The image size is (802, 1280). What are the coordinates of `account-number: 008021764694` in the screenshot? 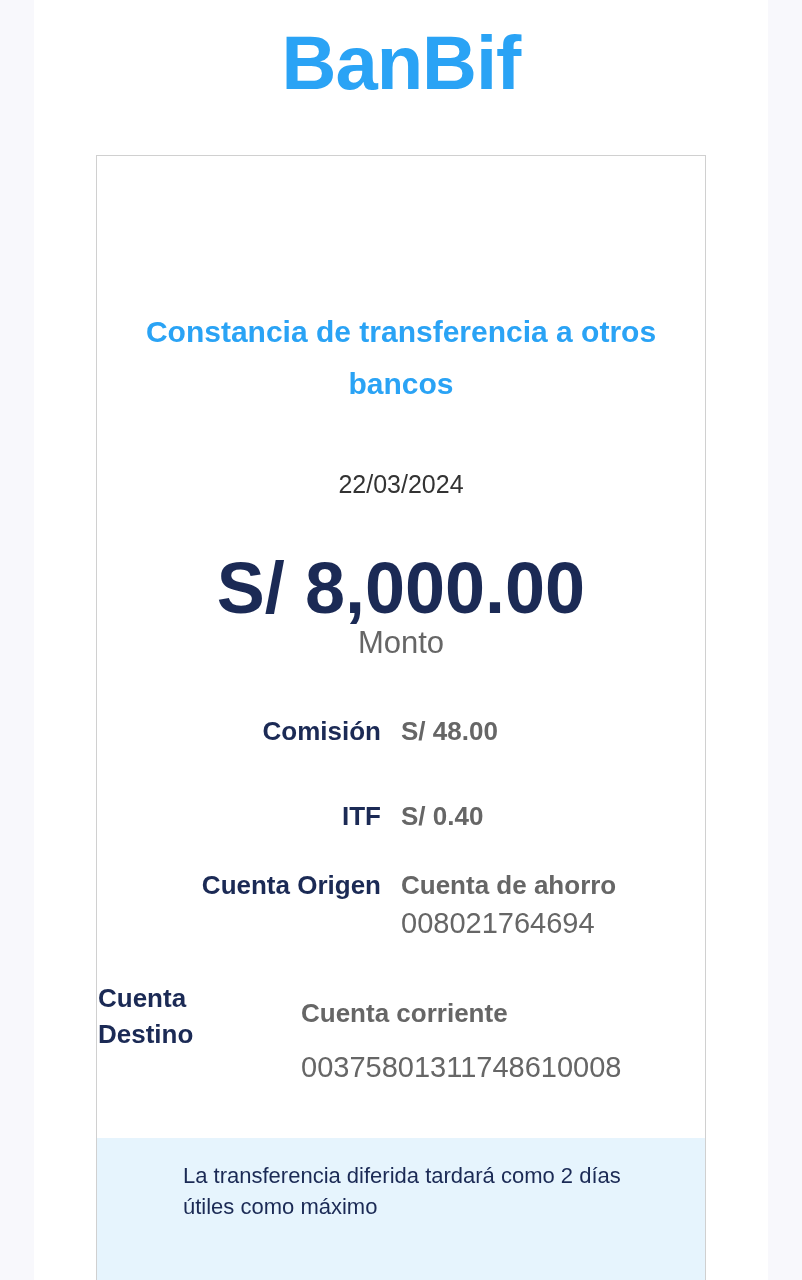 It's located at (498, 923).